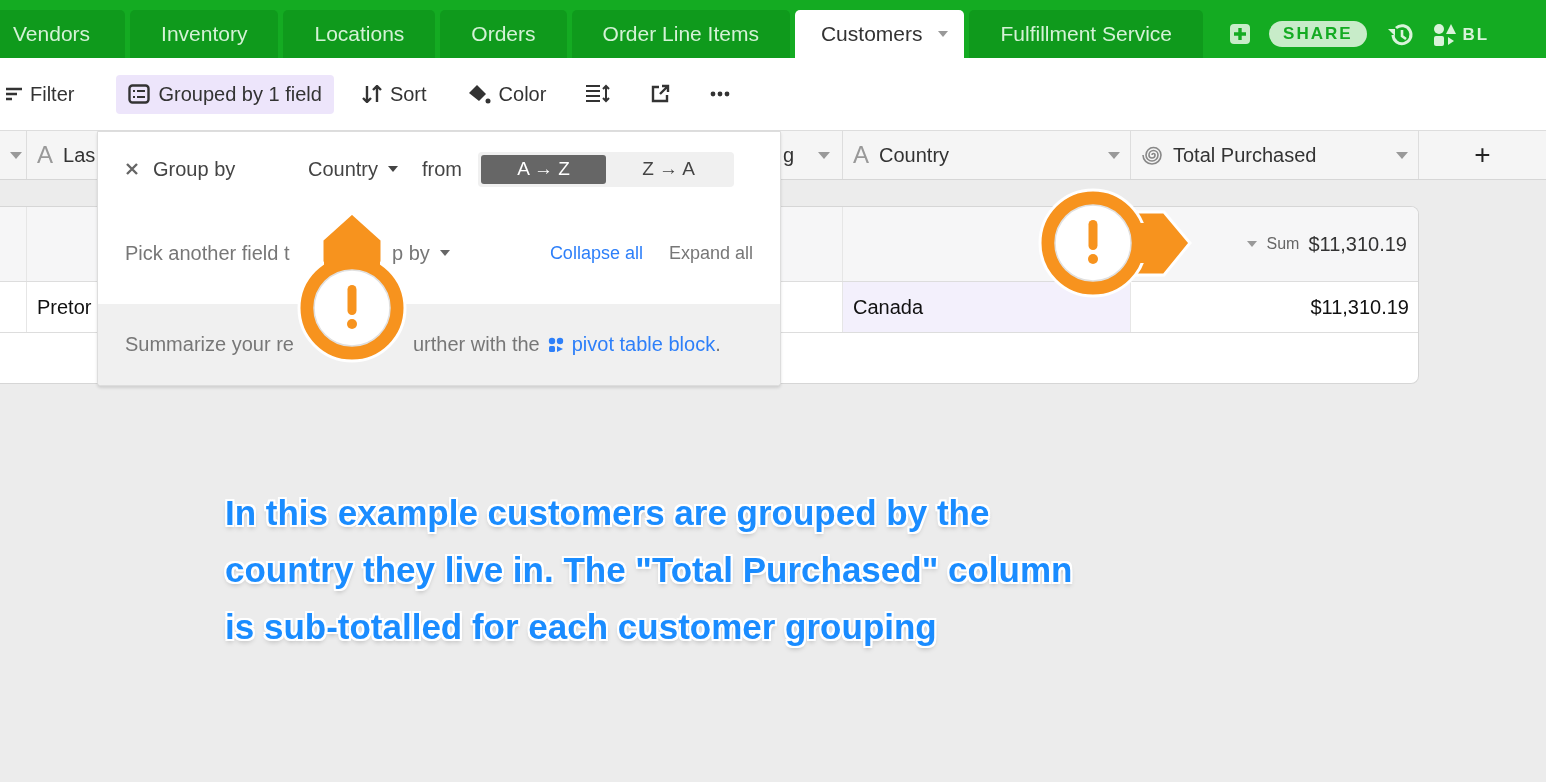 This screenshot has height=782, width=1546. What do you see at coordinates (680, 34) in the screenshot?
I see `table-tab: Order Line Items` at bounding box center [680, 34].